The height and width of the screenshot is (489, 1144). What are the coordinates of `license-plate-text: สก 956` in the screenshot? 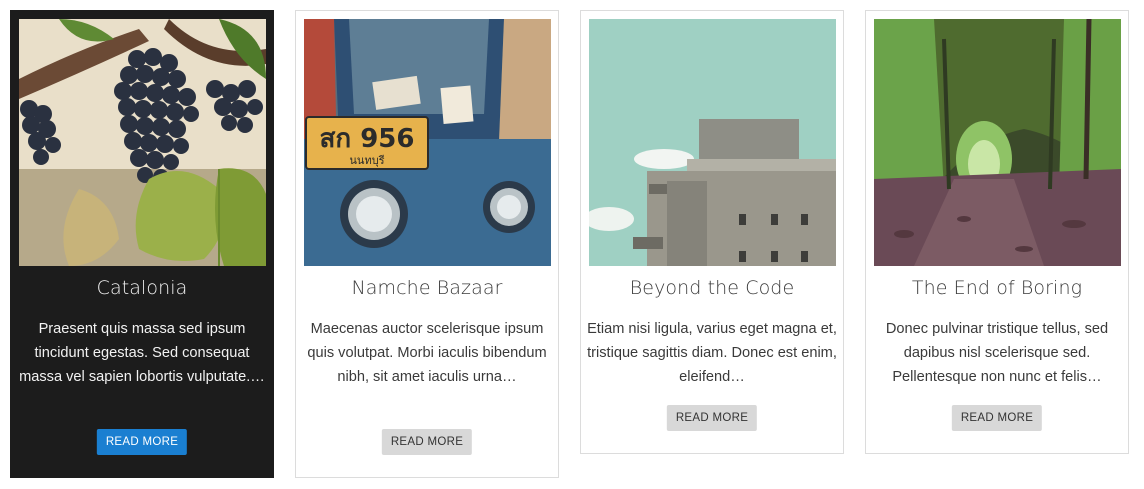 It's located at (367, 139).